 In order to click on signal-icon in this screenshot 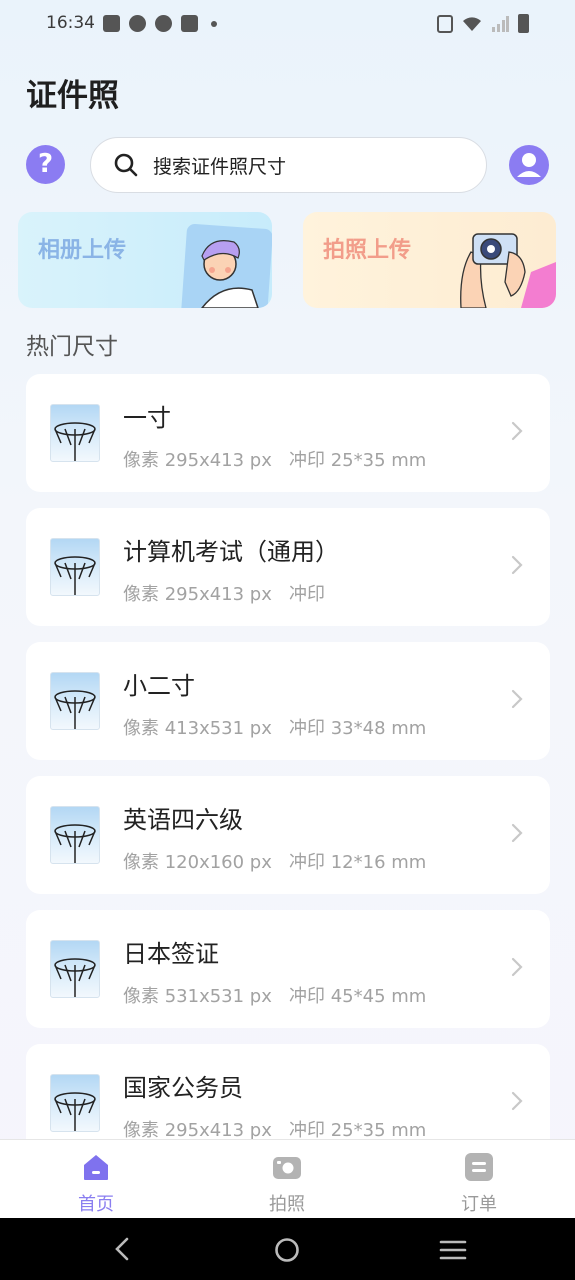, I will do `click(500, 23)`.